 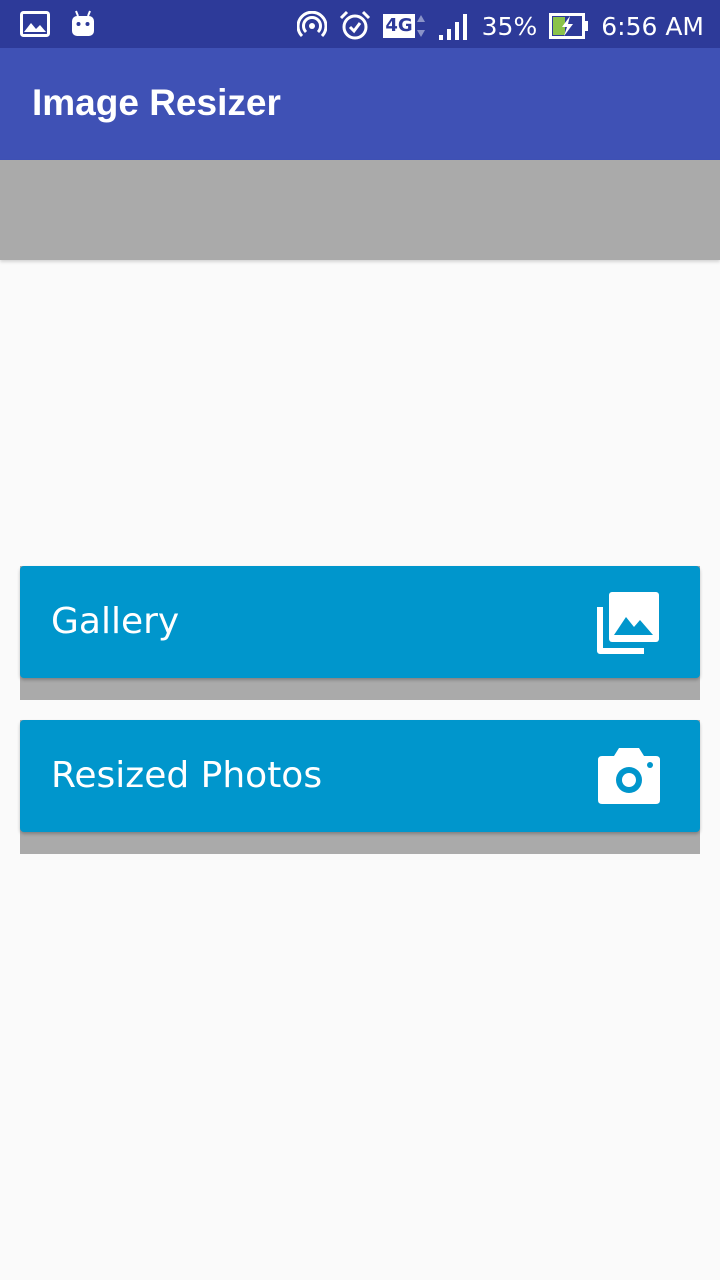 I want to click on resized-photos-button: Resized Photos, so click(x=360, y=776).